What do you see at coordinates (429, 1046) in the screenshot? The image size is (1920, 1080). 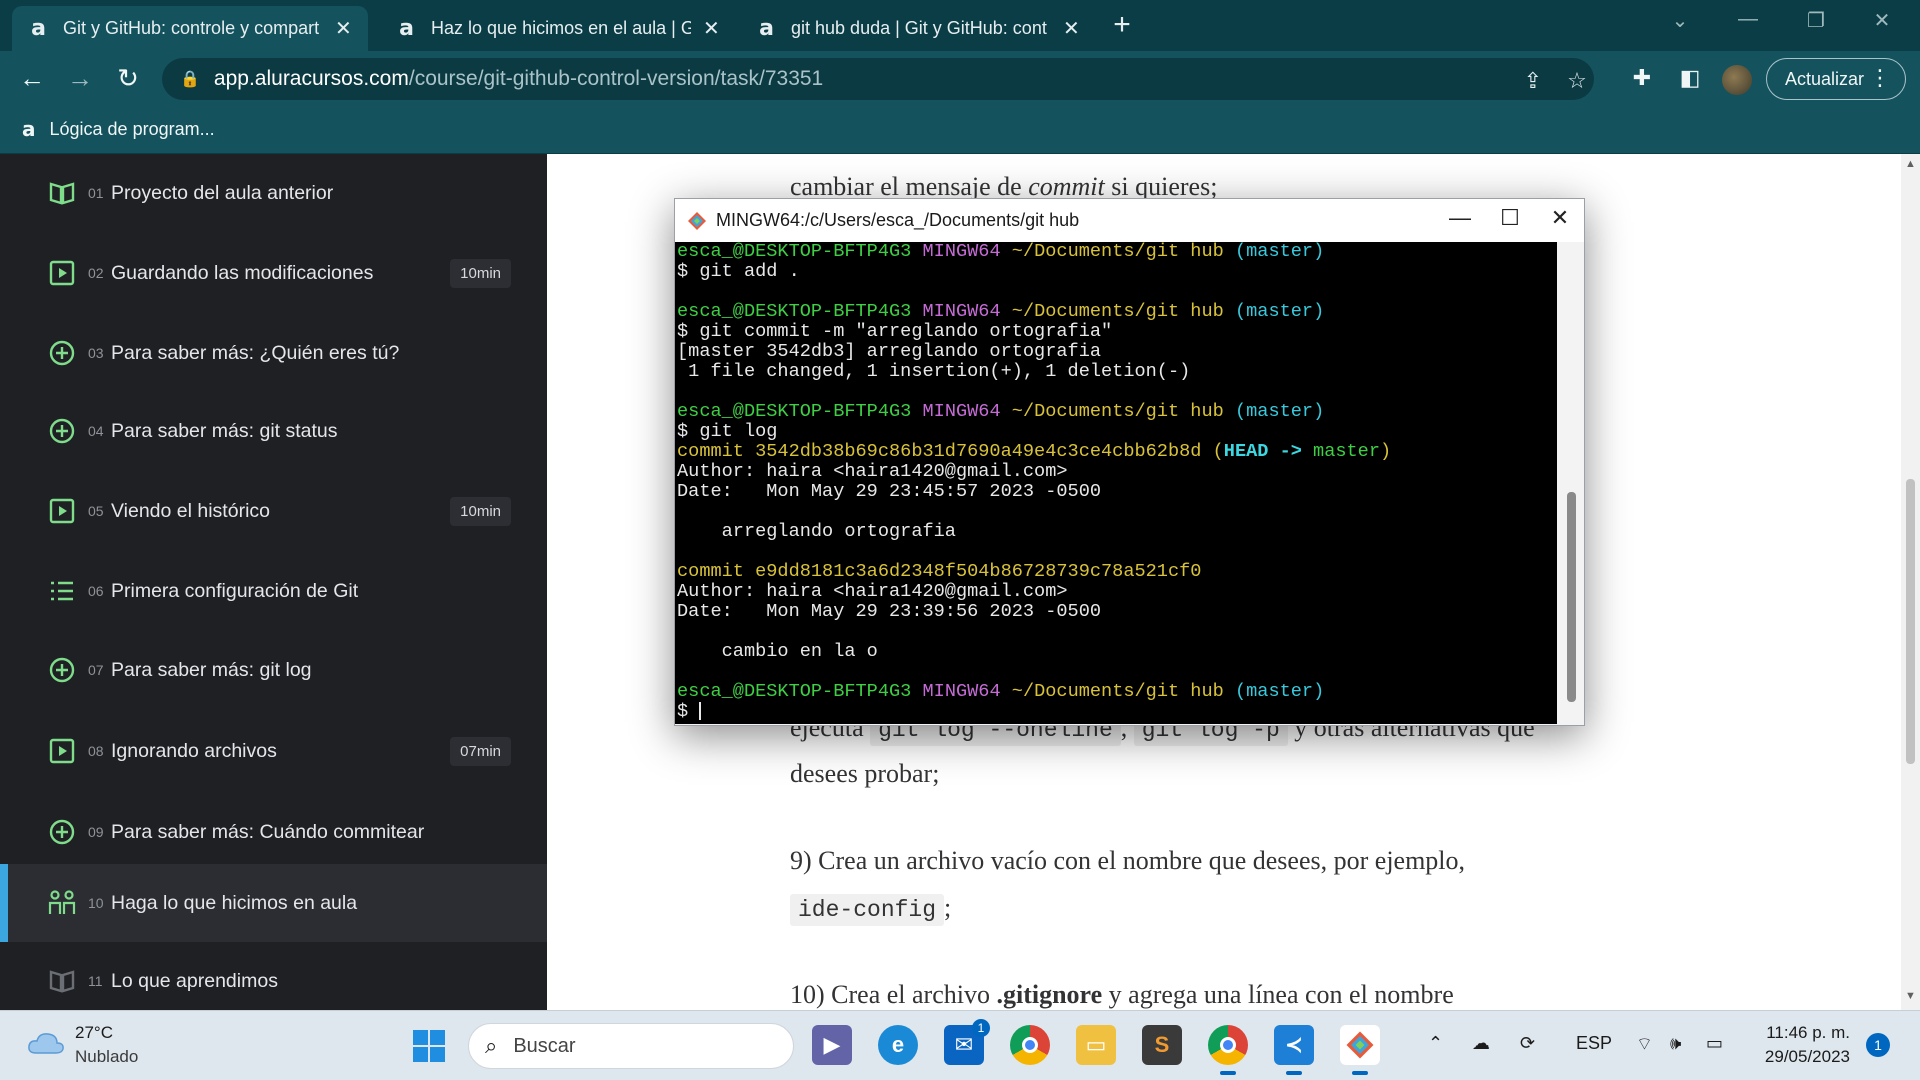 I see `windows-start-icon` at bounding box center [429, 1046].